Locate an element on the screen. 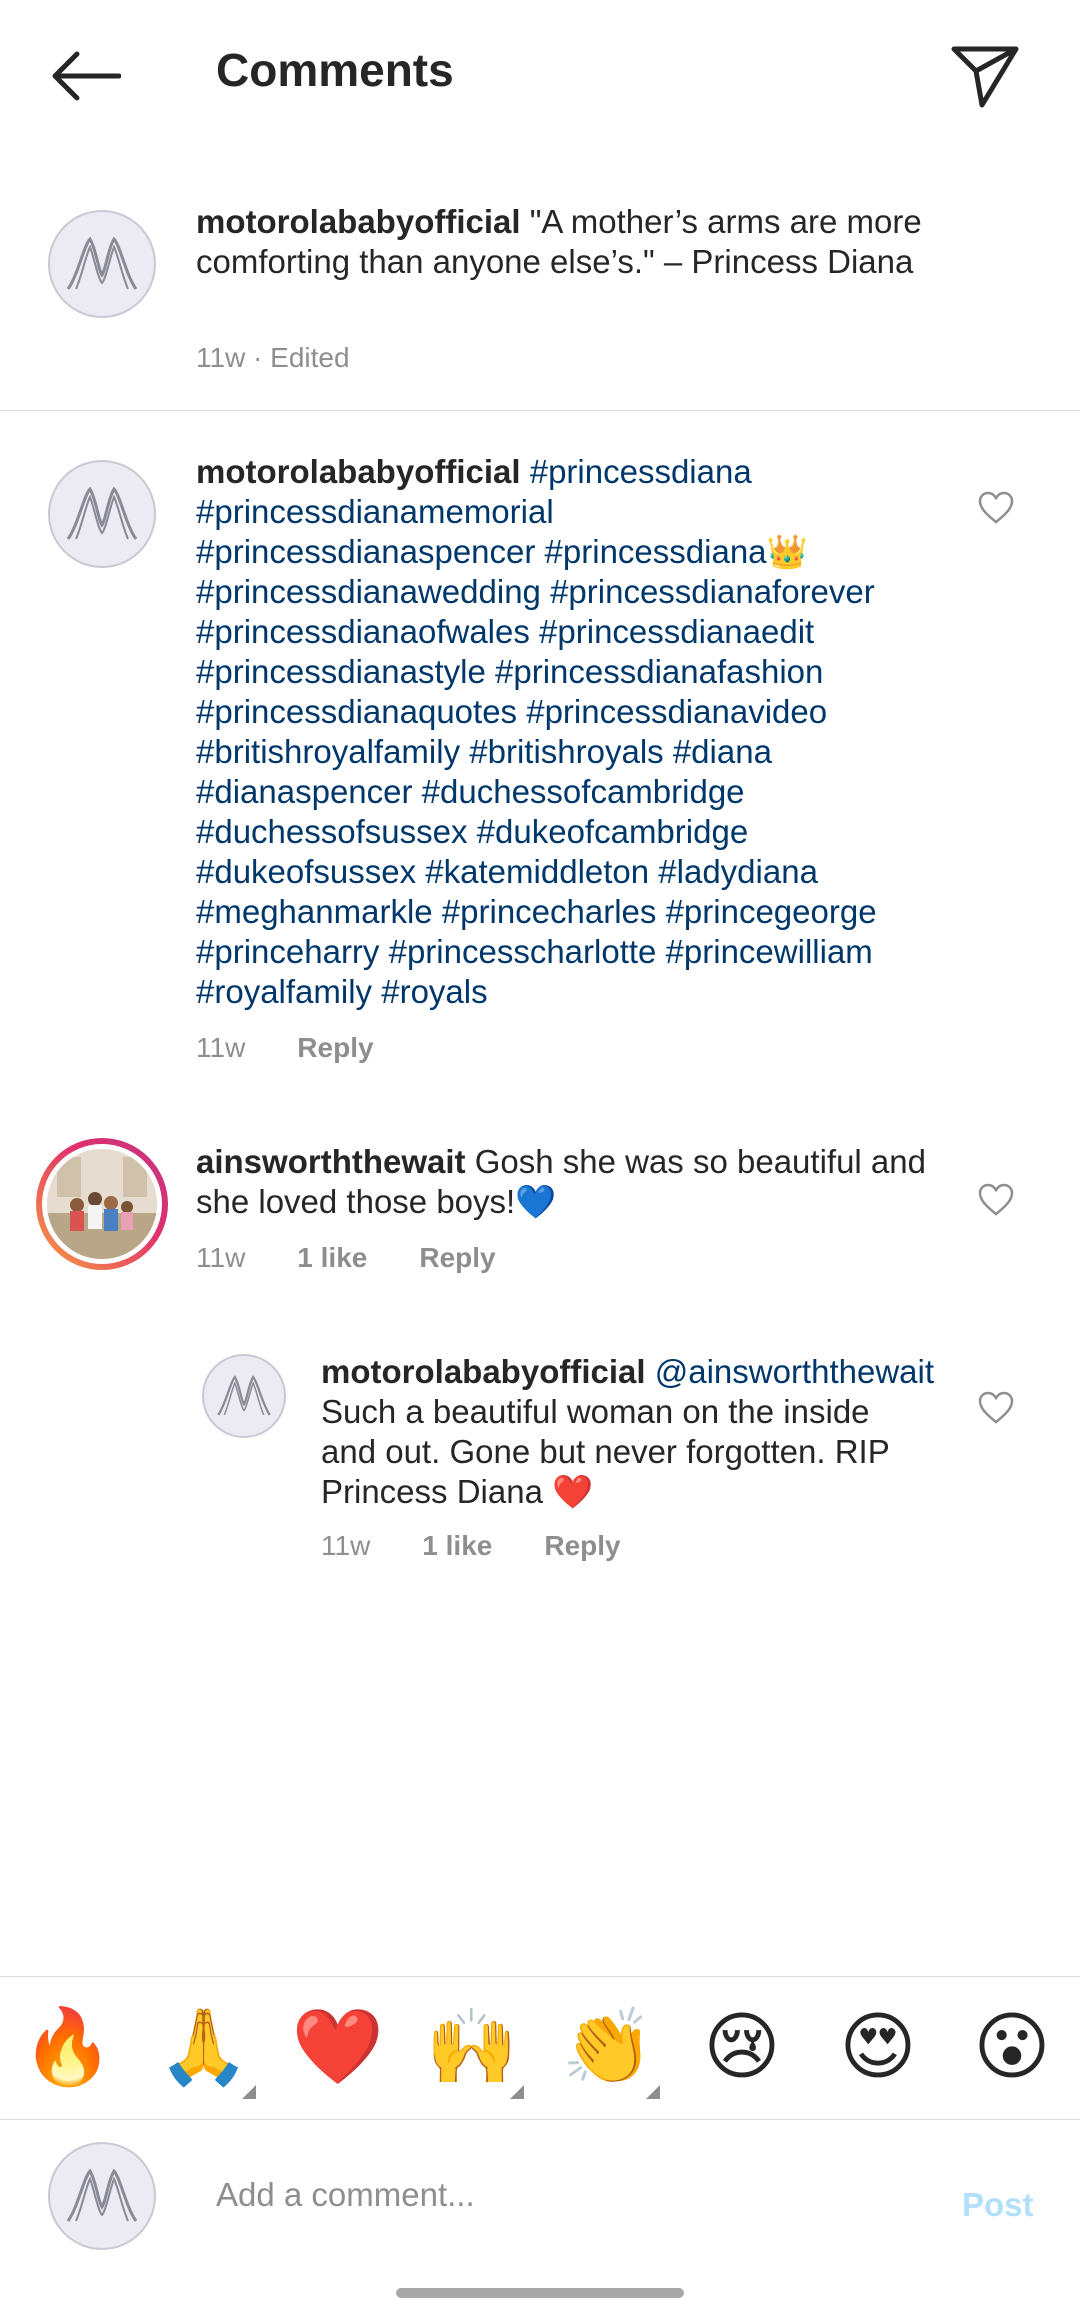  arrow-left-icon is located at coordinates (86, 76).